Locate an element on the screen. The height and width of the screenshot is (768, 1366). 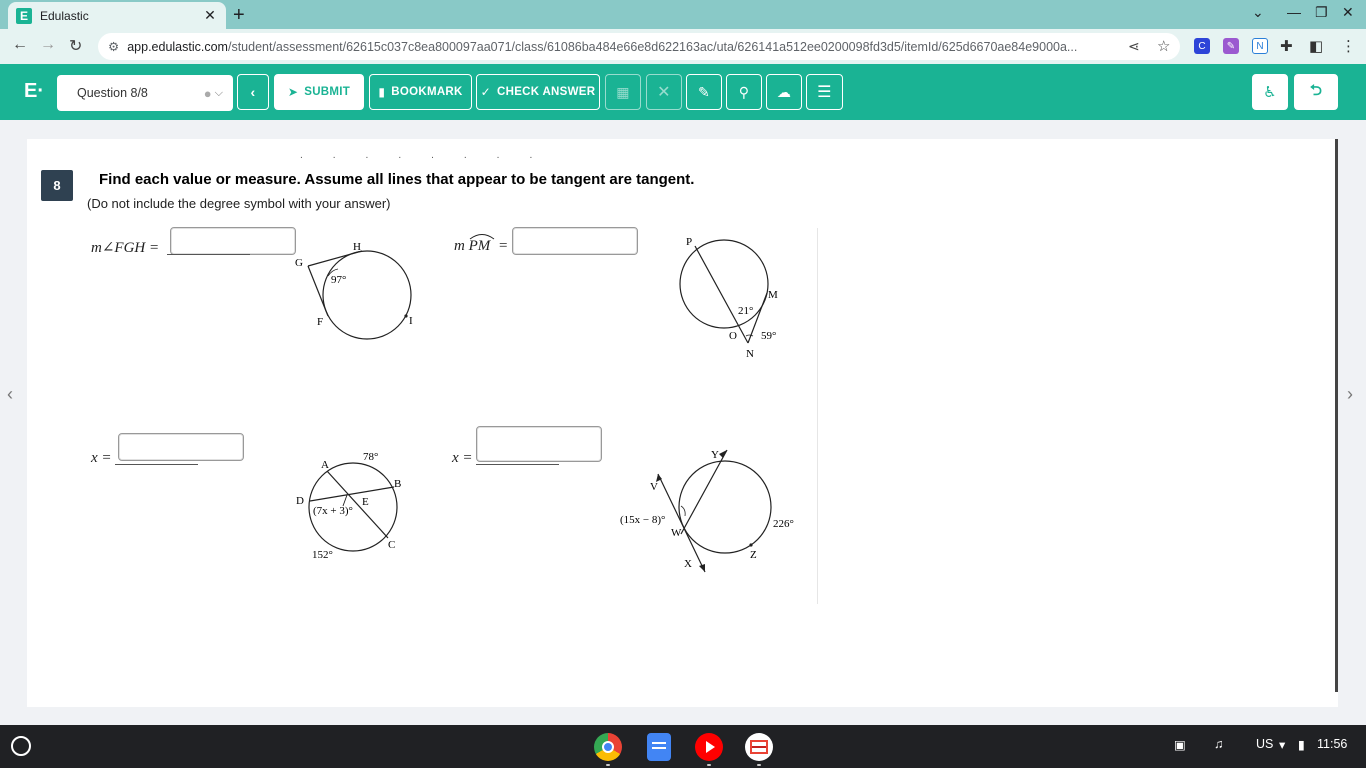
extension-tw-icon: ✎ is located at coordinates (1231, 46).